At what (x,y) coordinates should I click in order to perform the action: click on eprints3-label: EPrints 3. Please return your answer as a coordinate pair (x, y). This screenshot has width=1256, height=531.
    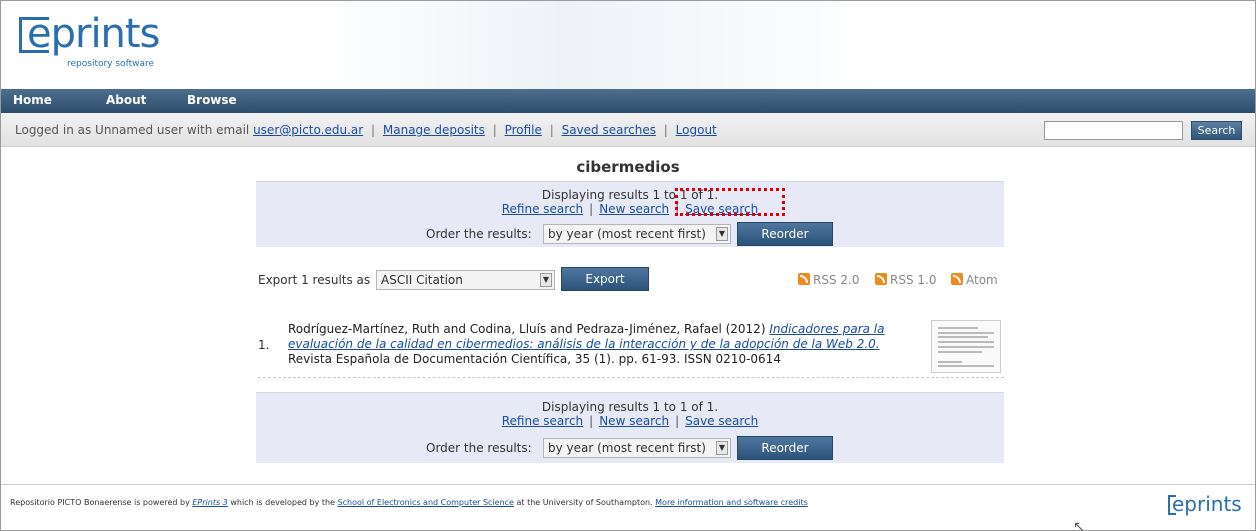
    Looking at the image, I should click on (210, 502).